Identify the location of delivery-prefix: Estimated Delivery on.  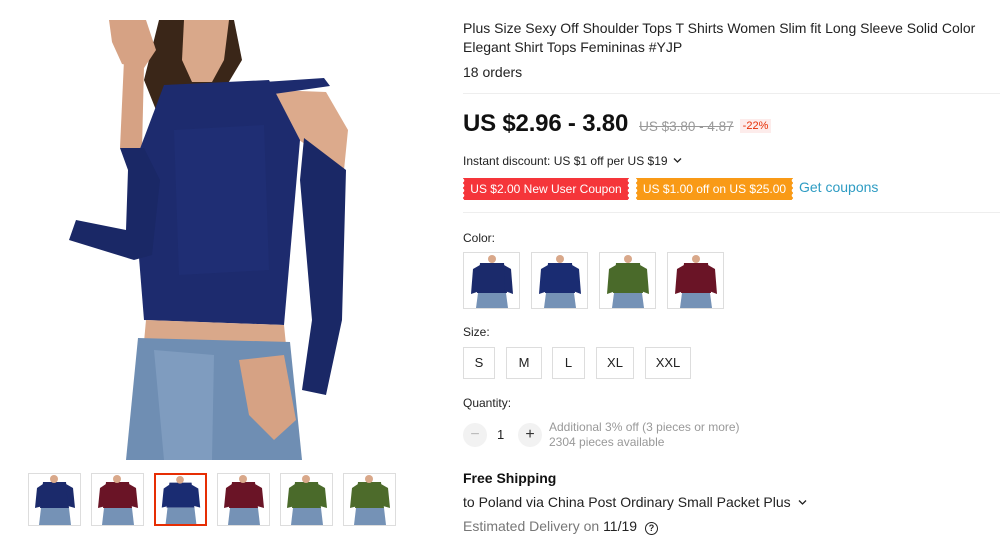
(531, 526).